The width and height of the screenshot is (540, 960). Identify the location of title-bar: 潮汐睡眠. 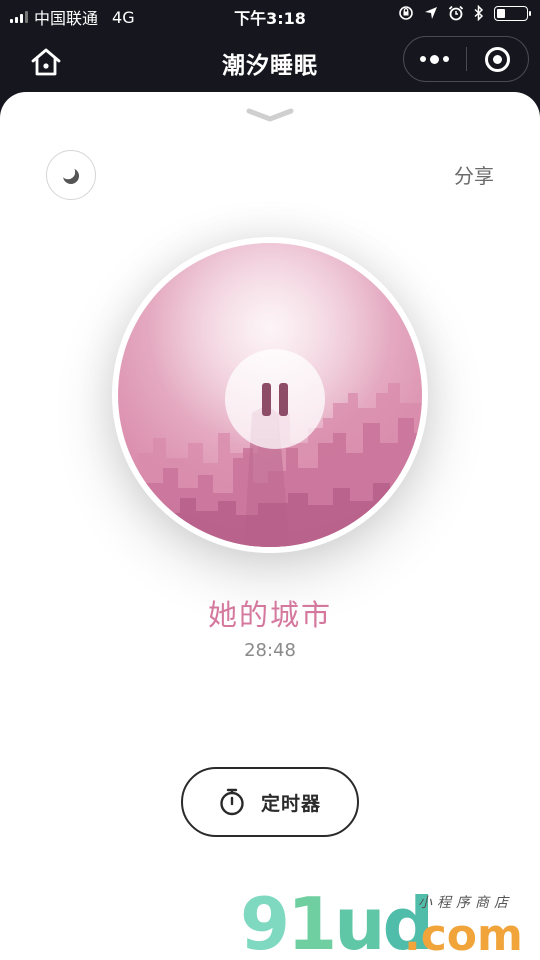
(270, 61).